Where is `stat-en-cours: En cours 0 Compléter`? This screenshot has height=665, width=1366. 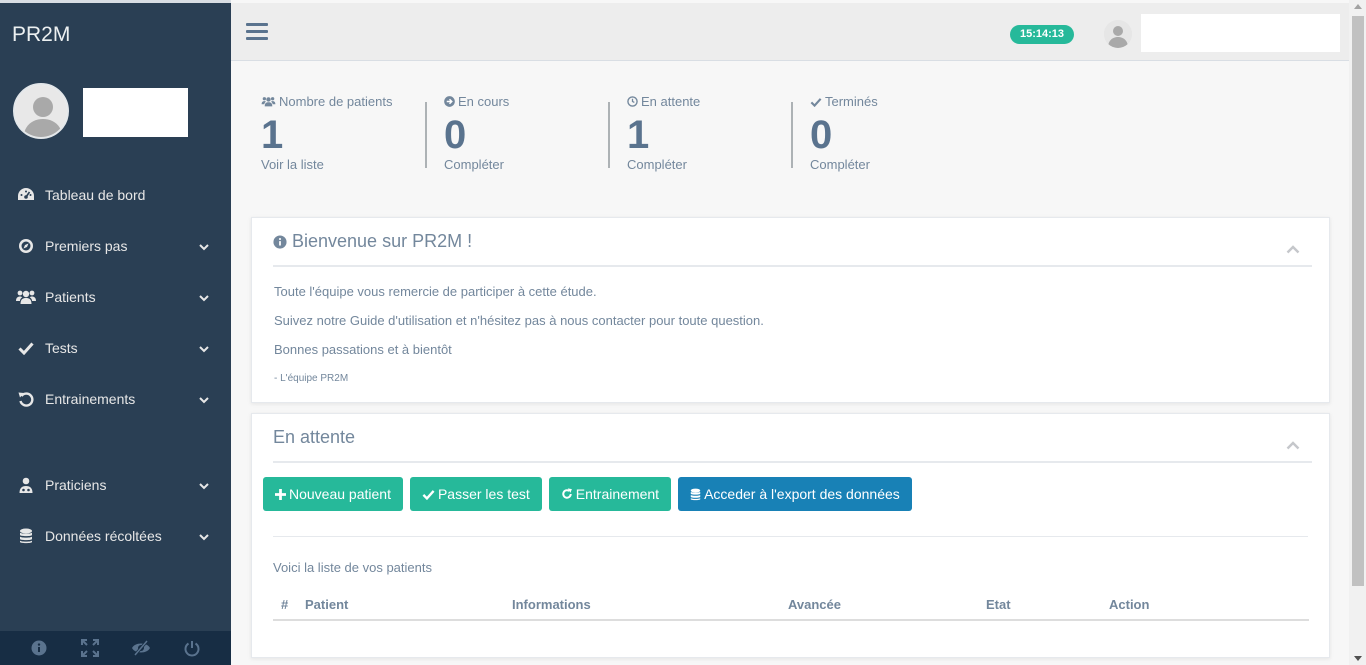
stat-en-cours: En cours 0 Compléter is located at coordinates (520, 136).